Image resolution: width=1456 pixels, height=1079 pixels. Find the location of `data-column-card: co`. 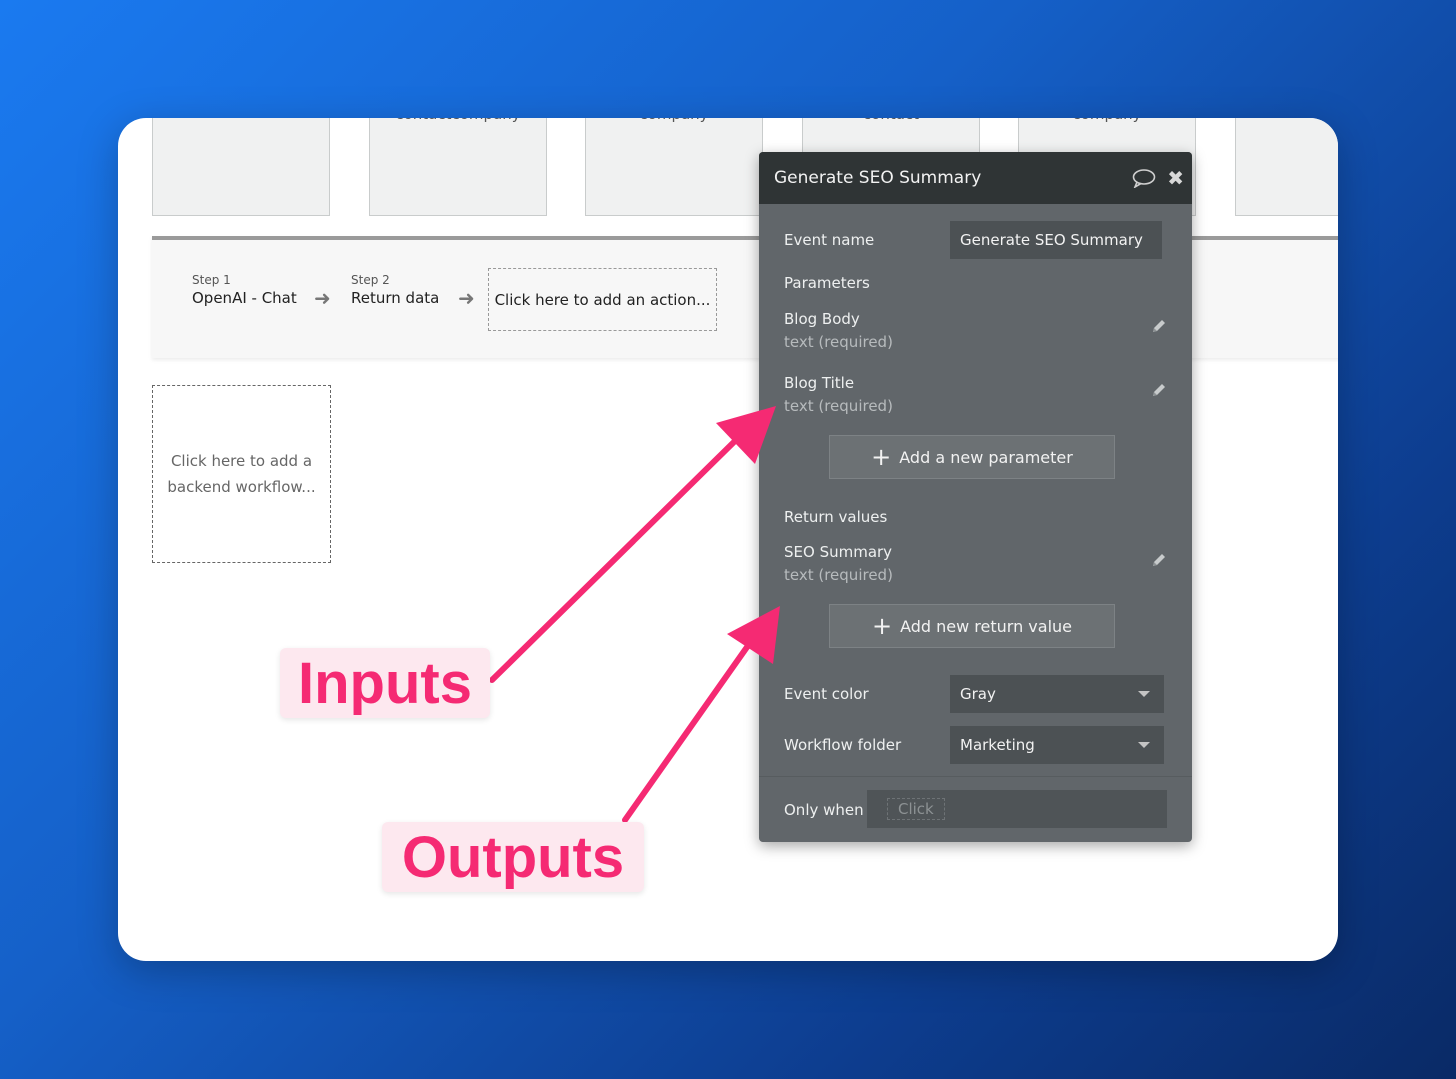

data-column-card: co is located at coordinates (1286, 167).